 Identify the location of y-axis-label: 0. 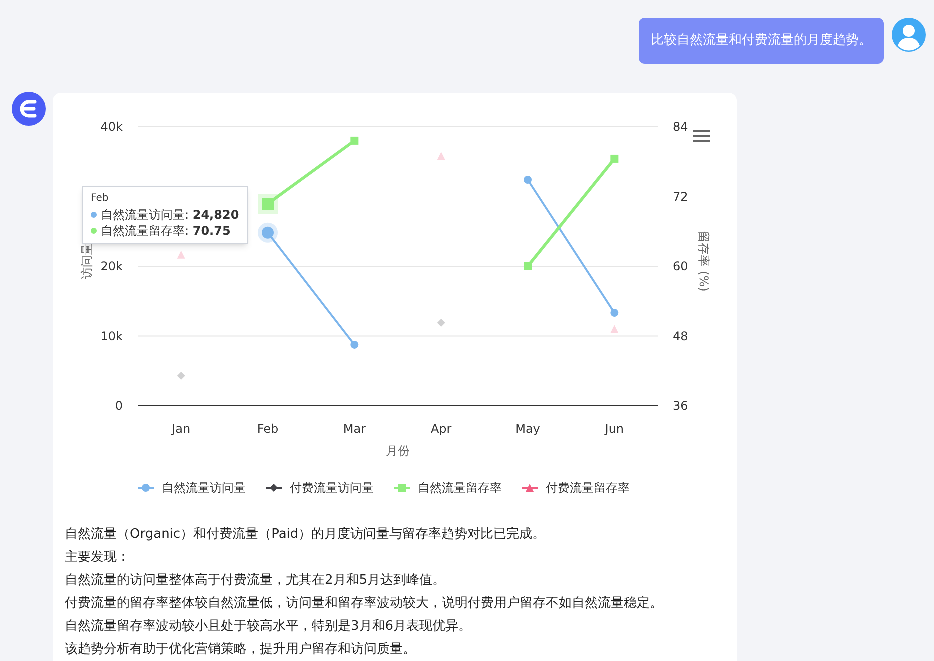
(119, 405).